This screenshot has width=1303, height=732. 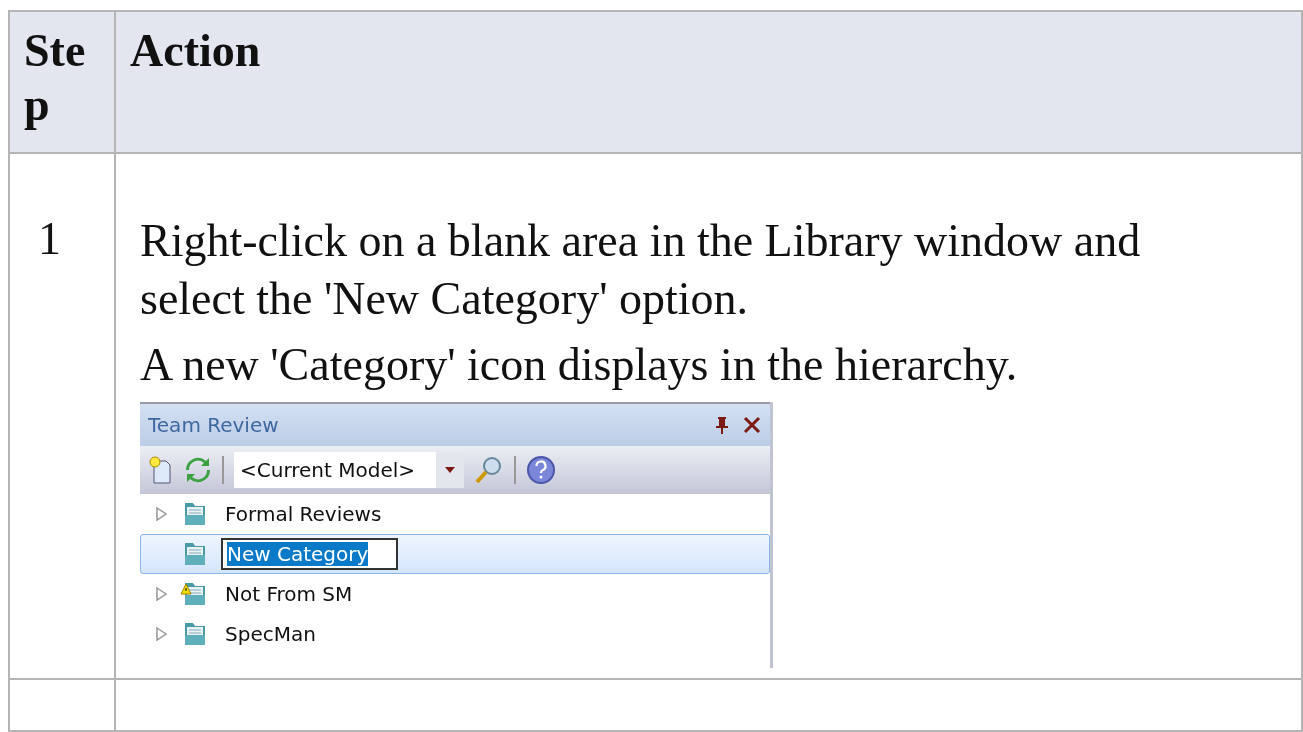 What do you see at coordinates (310, 554) in the screenshot?
I see `rename-field: New Category` at bounding box center [310, 554].